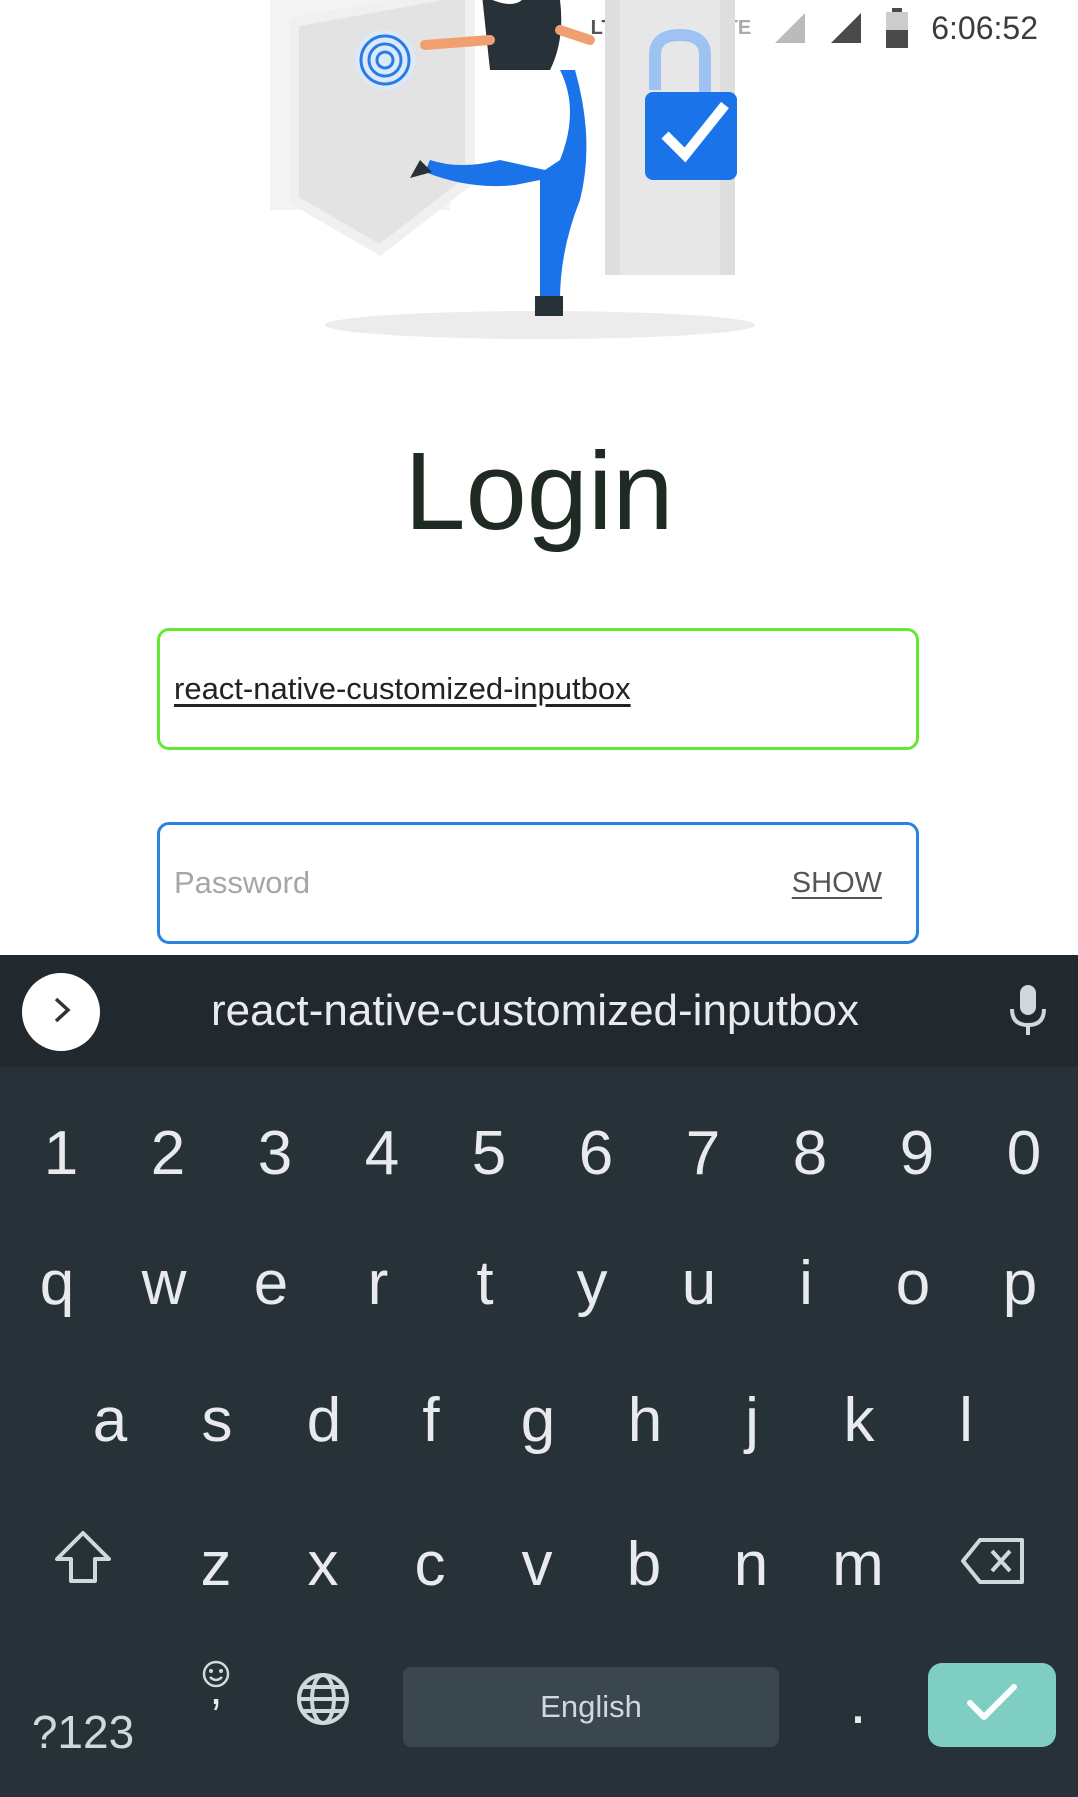 The width and height of the screenshot is (1078, 1797). I want to click on letter-key-f: f, so click(431, 1420).